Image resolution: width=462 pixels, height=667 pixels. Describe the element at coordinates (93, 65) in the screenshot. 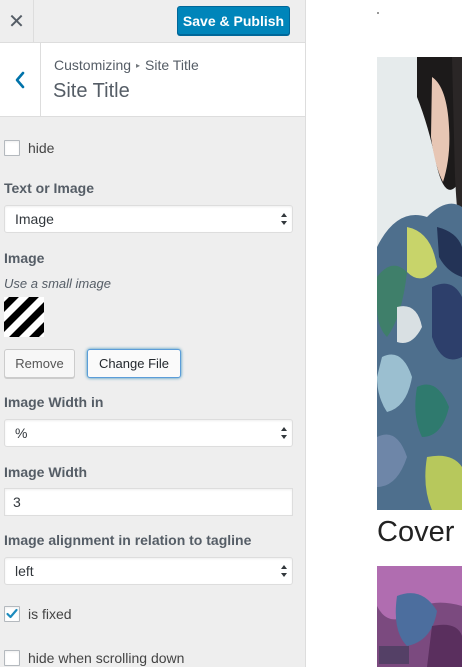

I see `breadcrumb-root: Customizing` at that location.